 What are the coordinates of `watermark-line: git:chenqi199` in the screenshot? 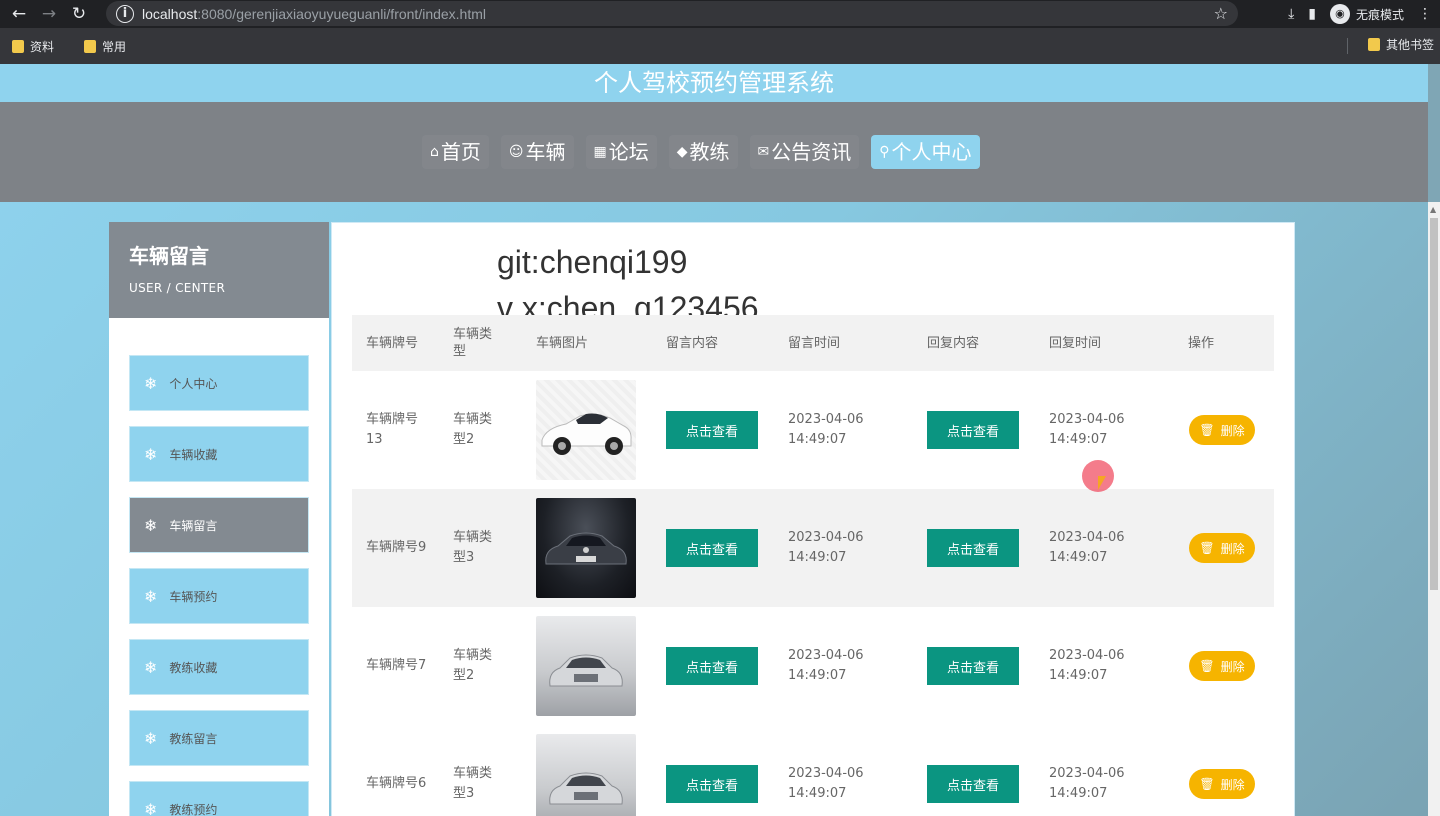 It's located at (592, 262).